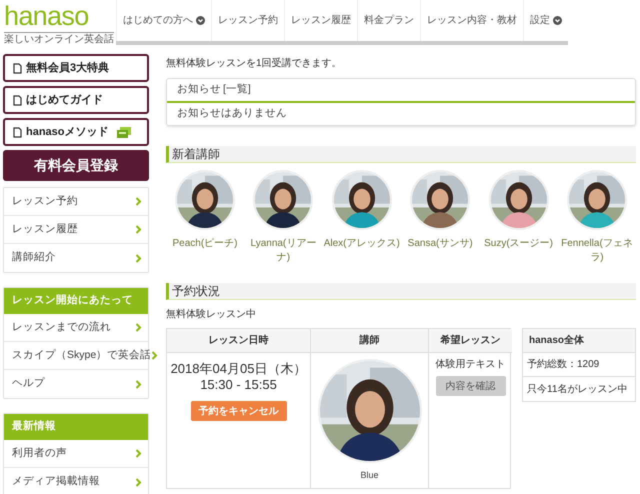 The image size is (640, 494). Describe the element at coordinates (76, 481) in the screenshot. I see `menu-item: メディア掲載情報` at that location.